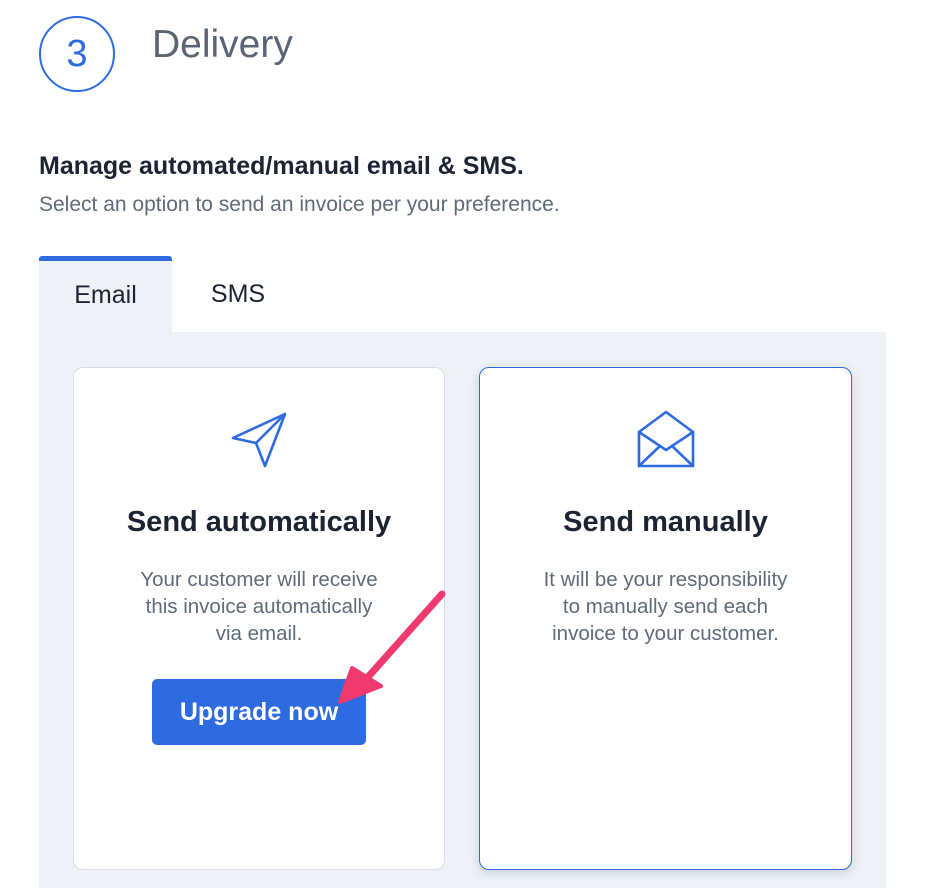 The height and width of the screenshot is (888, 934). I want to click on send-automatically-title: Send automatically, so click(259, 522).